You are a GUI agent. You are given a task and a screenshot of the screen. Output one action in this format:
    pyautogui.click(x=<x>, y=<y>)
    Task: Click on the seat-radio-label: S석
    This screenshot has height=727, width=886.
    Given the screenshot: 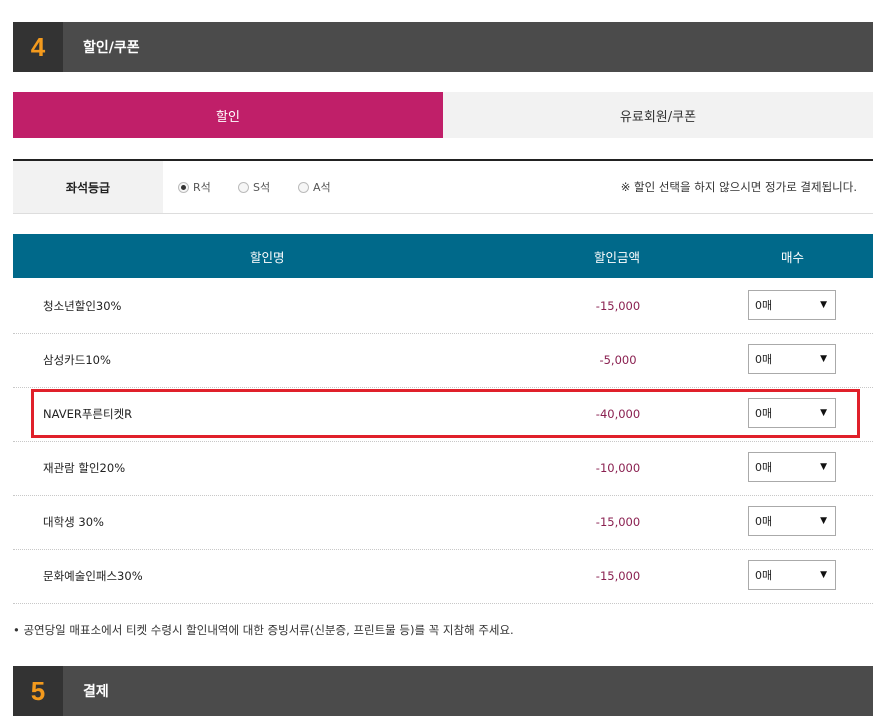 What is the action you would take?
    pyautogui.click(x=262, y=187)
    